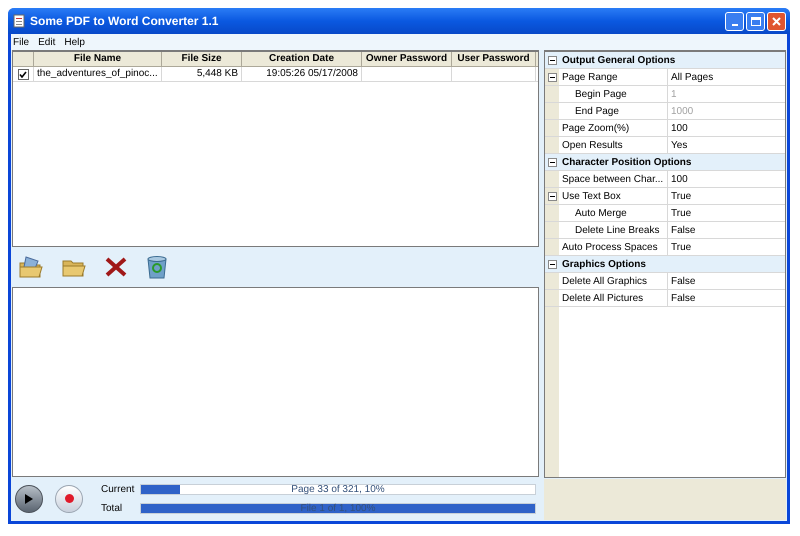  Describe the element at coordinates (31, 267) in the screenshot. I see `open-file-icon` at that location.